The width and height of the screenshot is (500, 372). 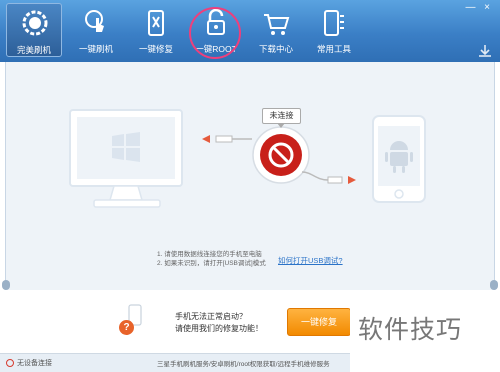 What do you see at coordinates (275, 49) in the screenshot?
I see `tab-label: 下载中心` at bounding box center [275, 49].